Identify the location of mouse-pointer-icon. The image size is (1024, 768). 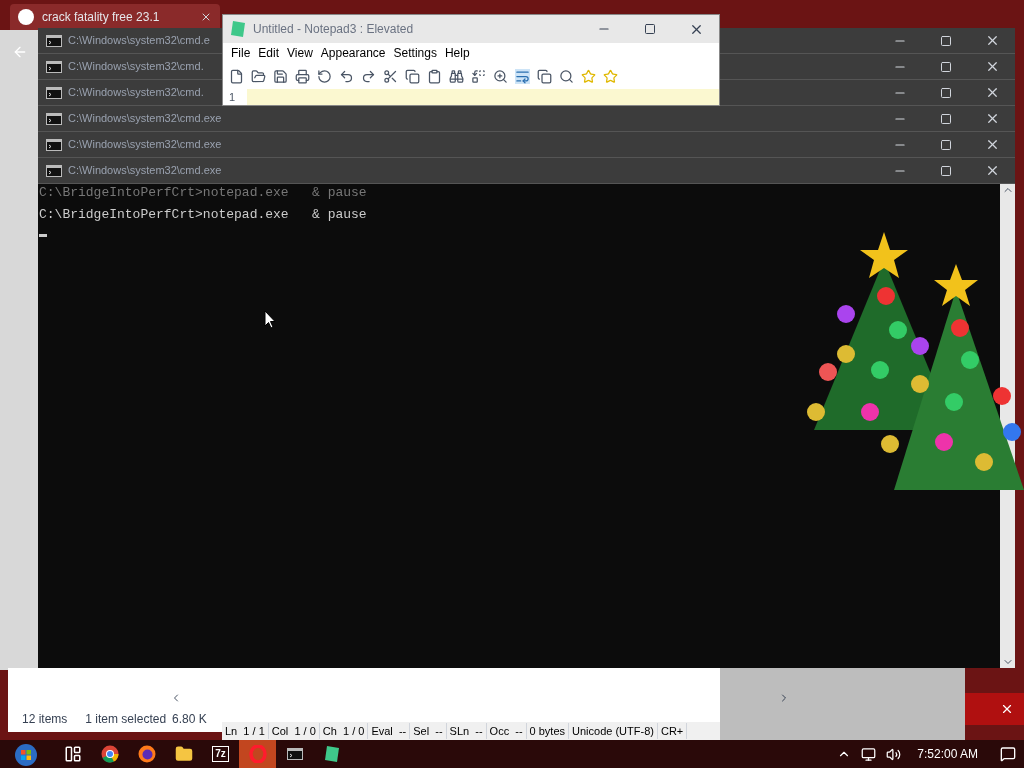
(270, 320).